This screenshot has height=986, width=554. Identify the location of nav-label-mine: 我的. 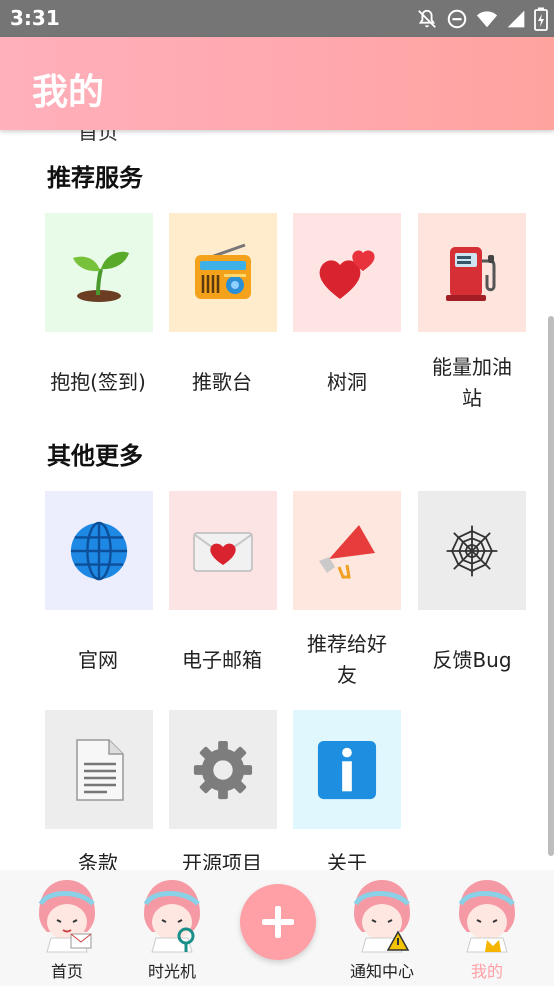
(486, 971).